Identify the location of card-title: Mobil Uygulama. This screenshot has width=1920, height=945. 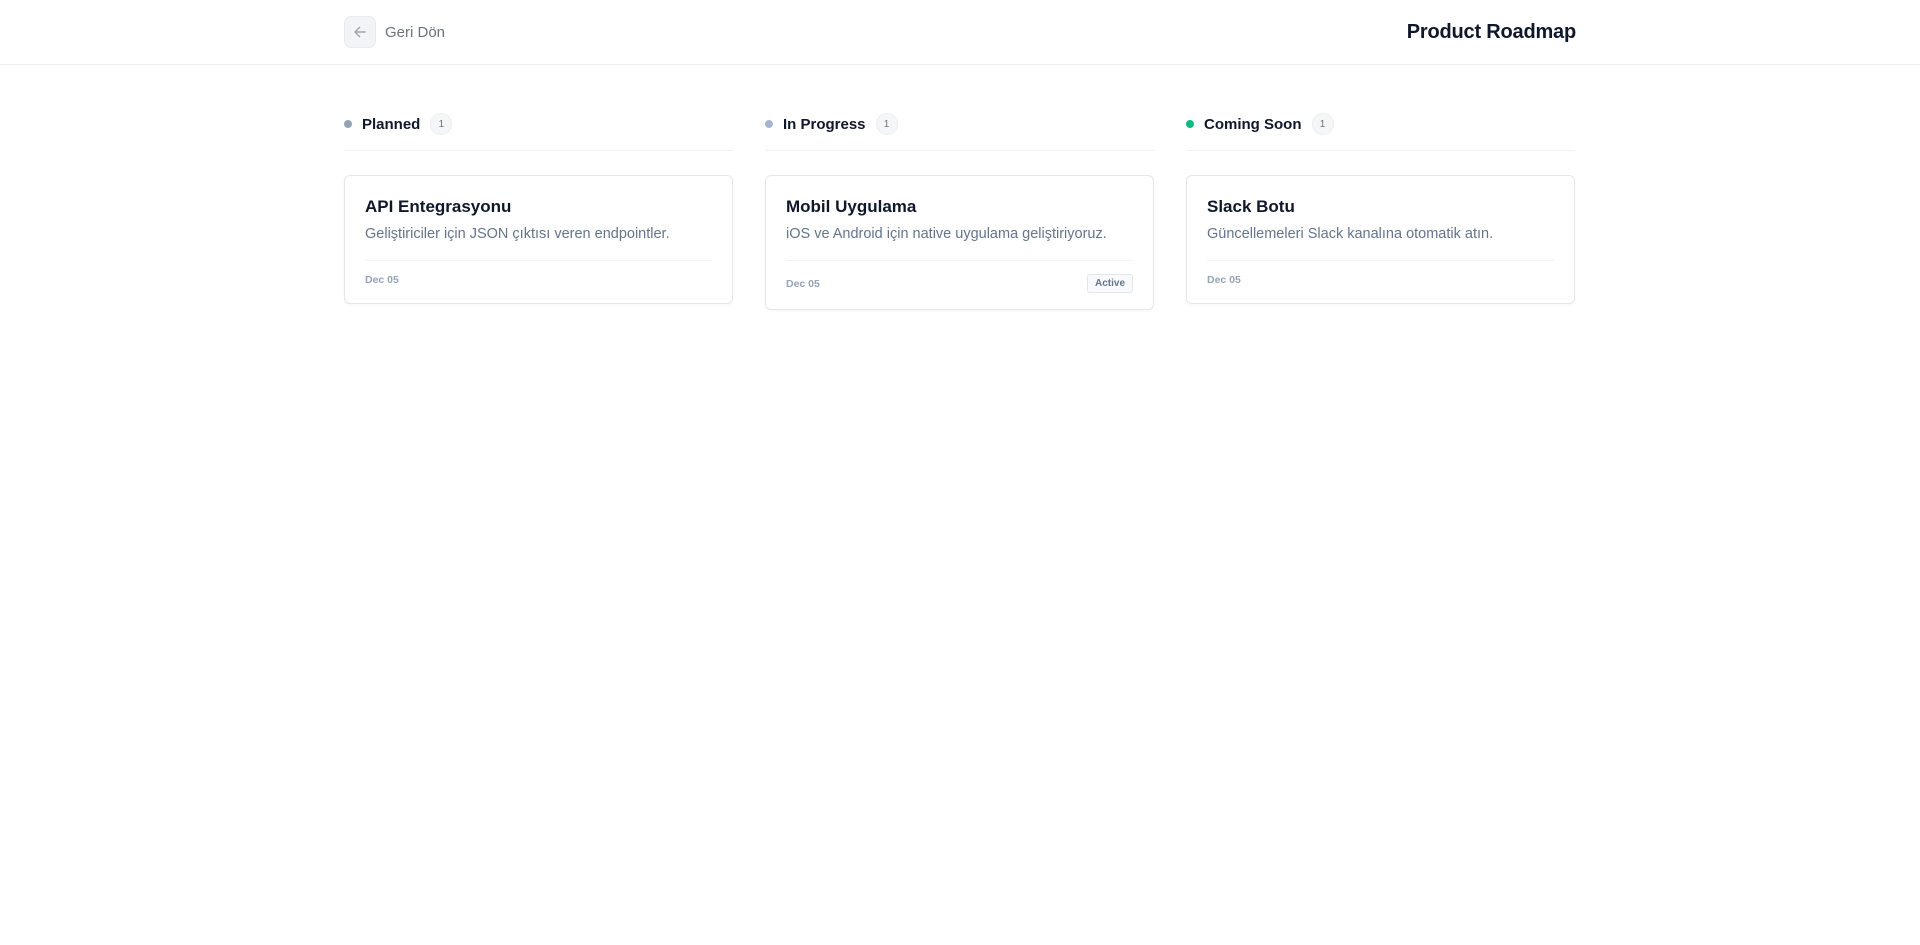
(851, 206).